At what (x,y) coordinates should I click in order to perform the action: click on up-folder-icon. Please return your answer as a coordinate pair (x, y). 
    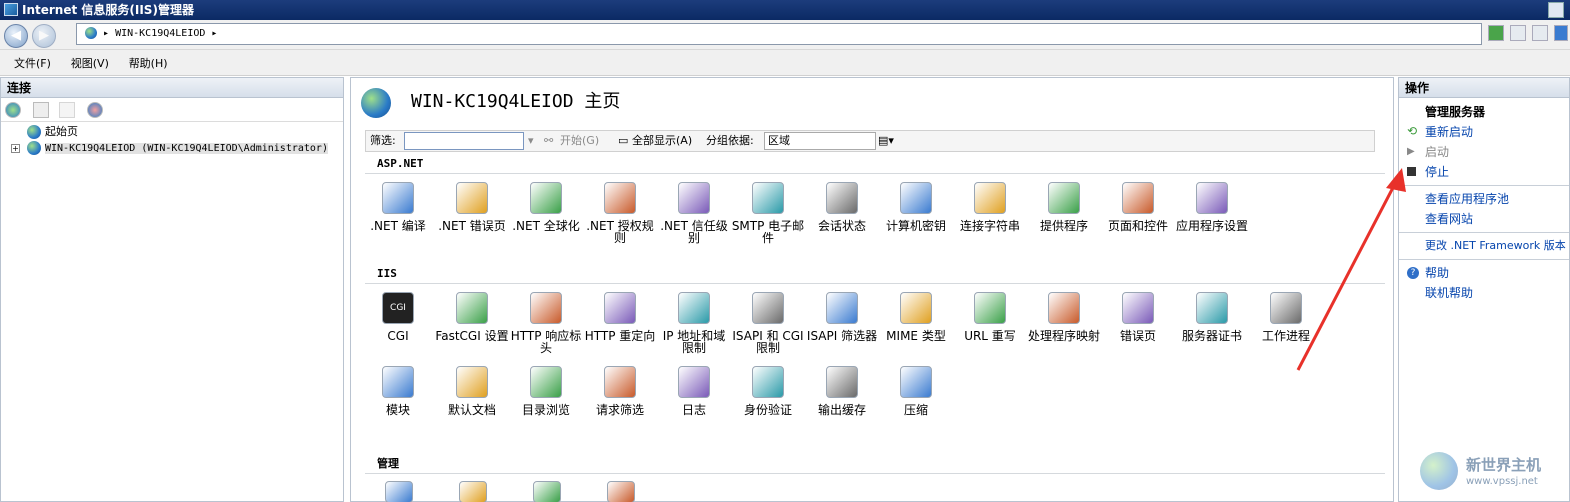
    Looking at the image, I should click on (67, 110).